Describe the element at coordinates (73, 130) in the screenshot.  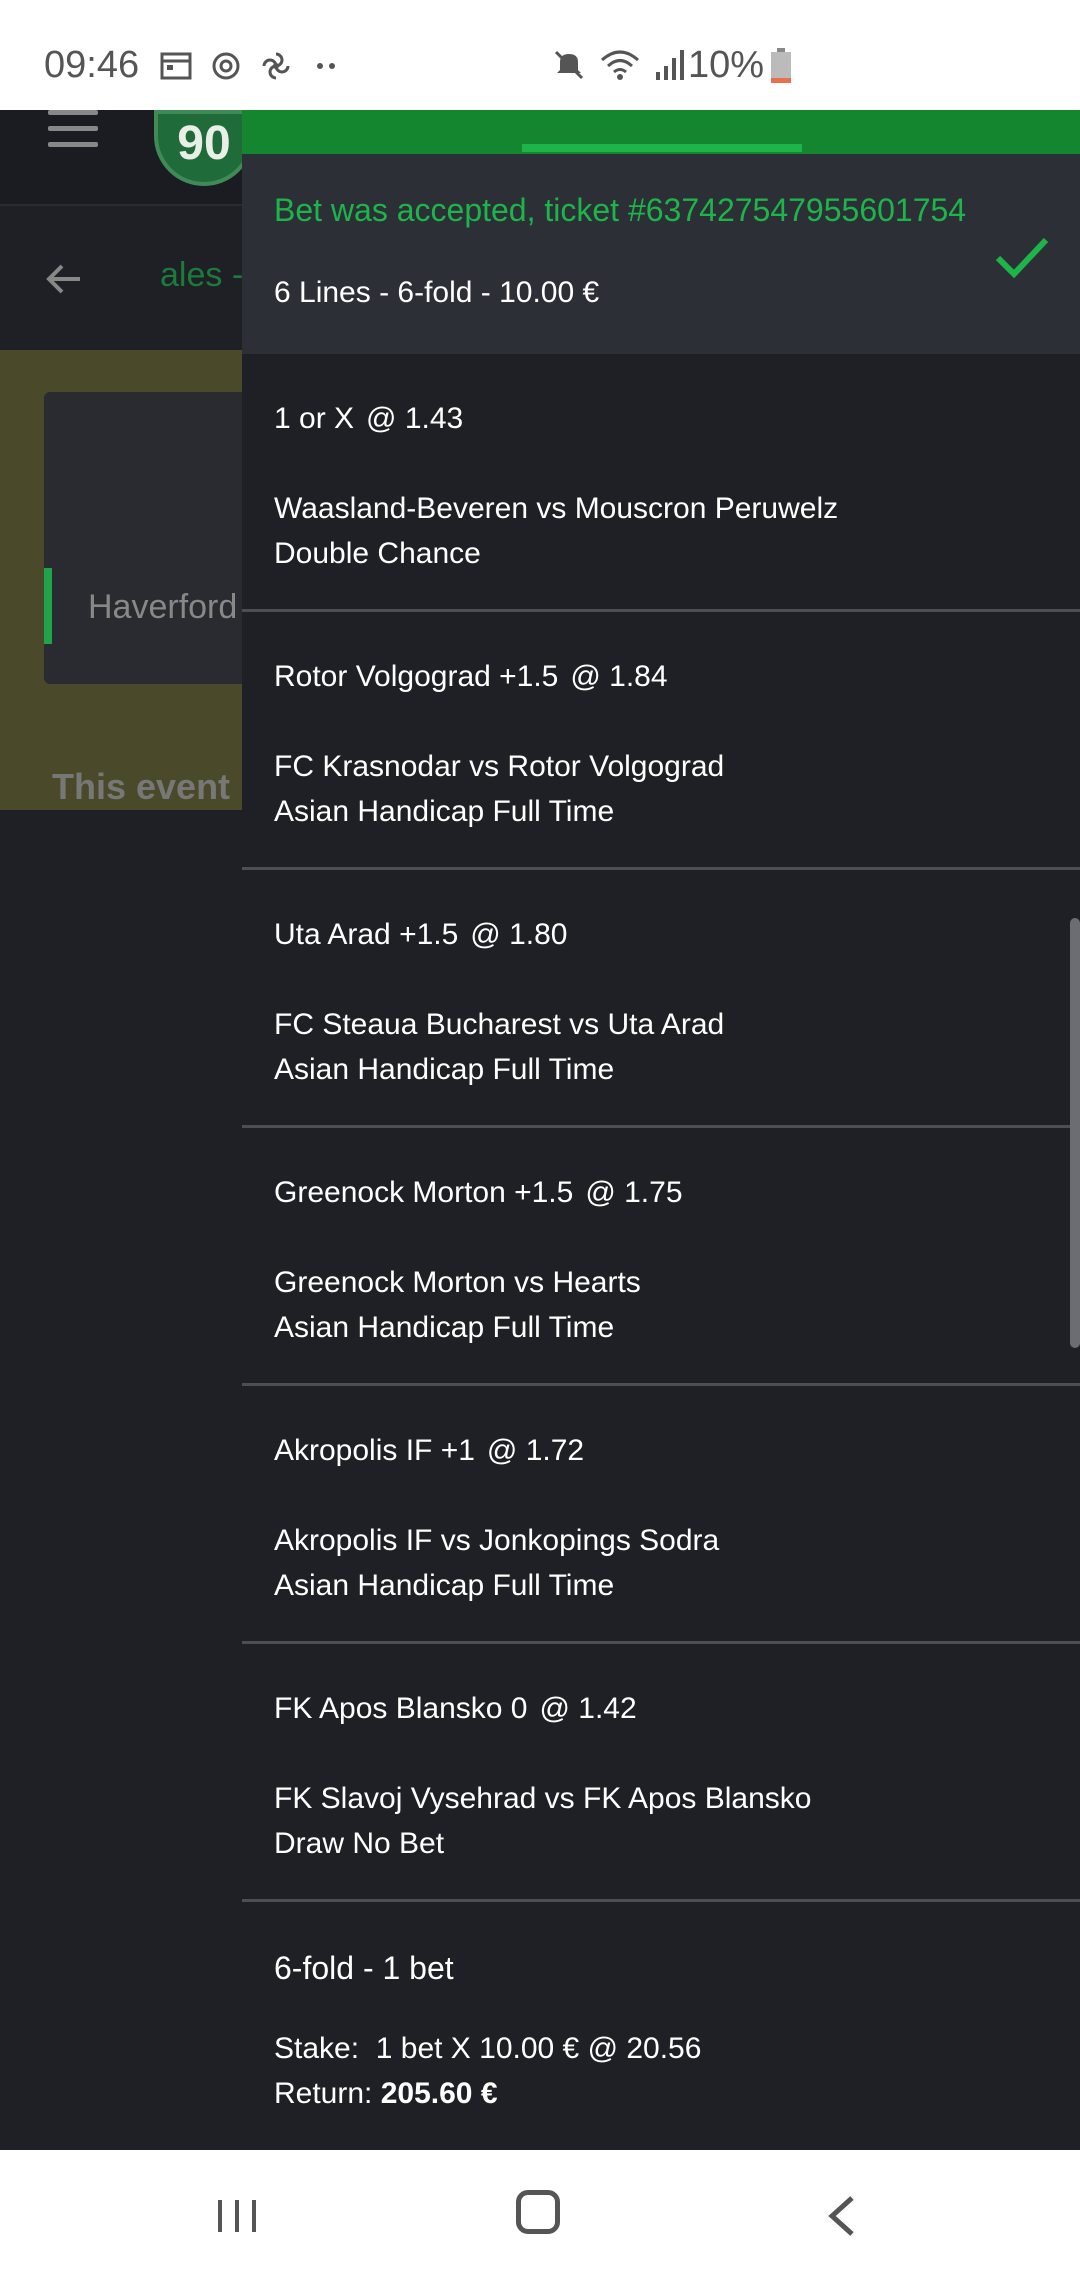
I see `menu-icon` at that location.